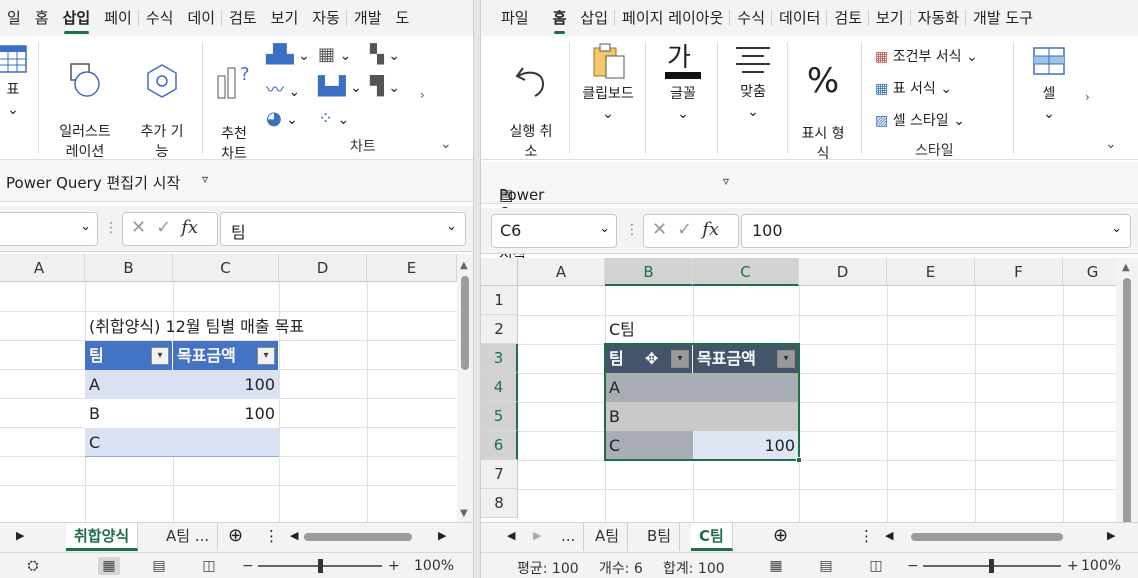 The image size is (1138, 578). I want to click on power-query-launch: Power Query 편집기 시작, so click(93, 182).